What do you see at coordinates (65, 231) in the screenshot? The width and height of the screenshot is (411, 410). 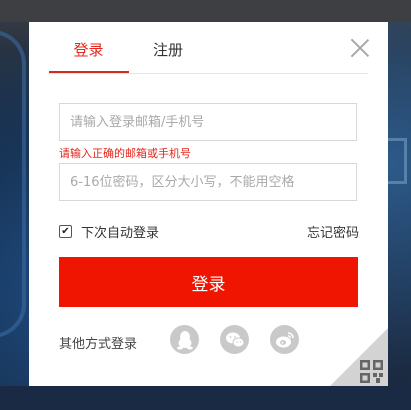 I see `remember-checkbox: ✔` at bounding box center [65, 231].